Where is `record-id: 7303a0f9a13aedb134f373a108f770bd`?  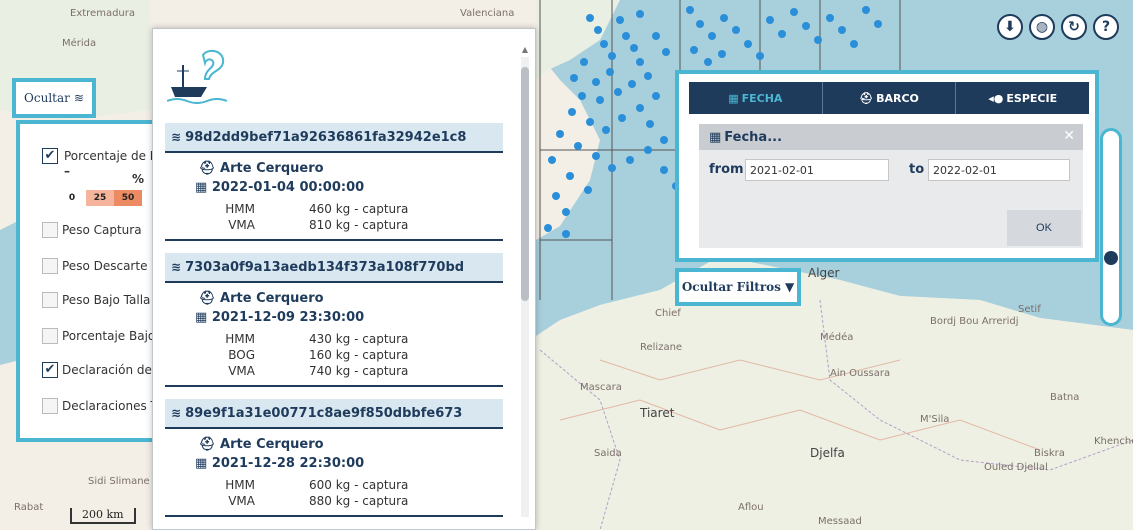 record-id: 7303a0f9a13aedb134f373a108f770bd is located at coordinates (325, 267).